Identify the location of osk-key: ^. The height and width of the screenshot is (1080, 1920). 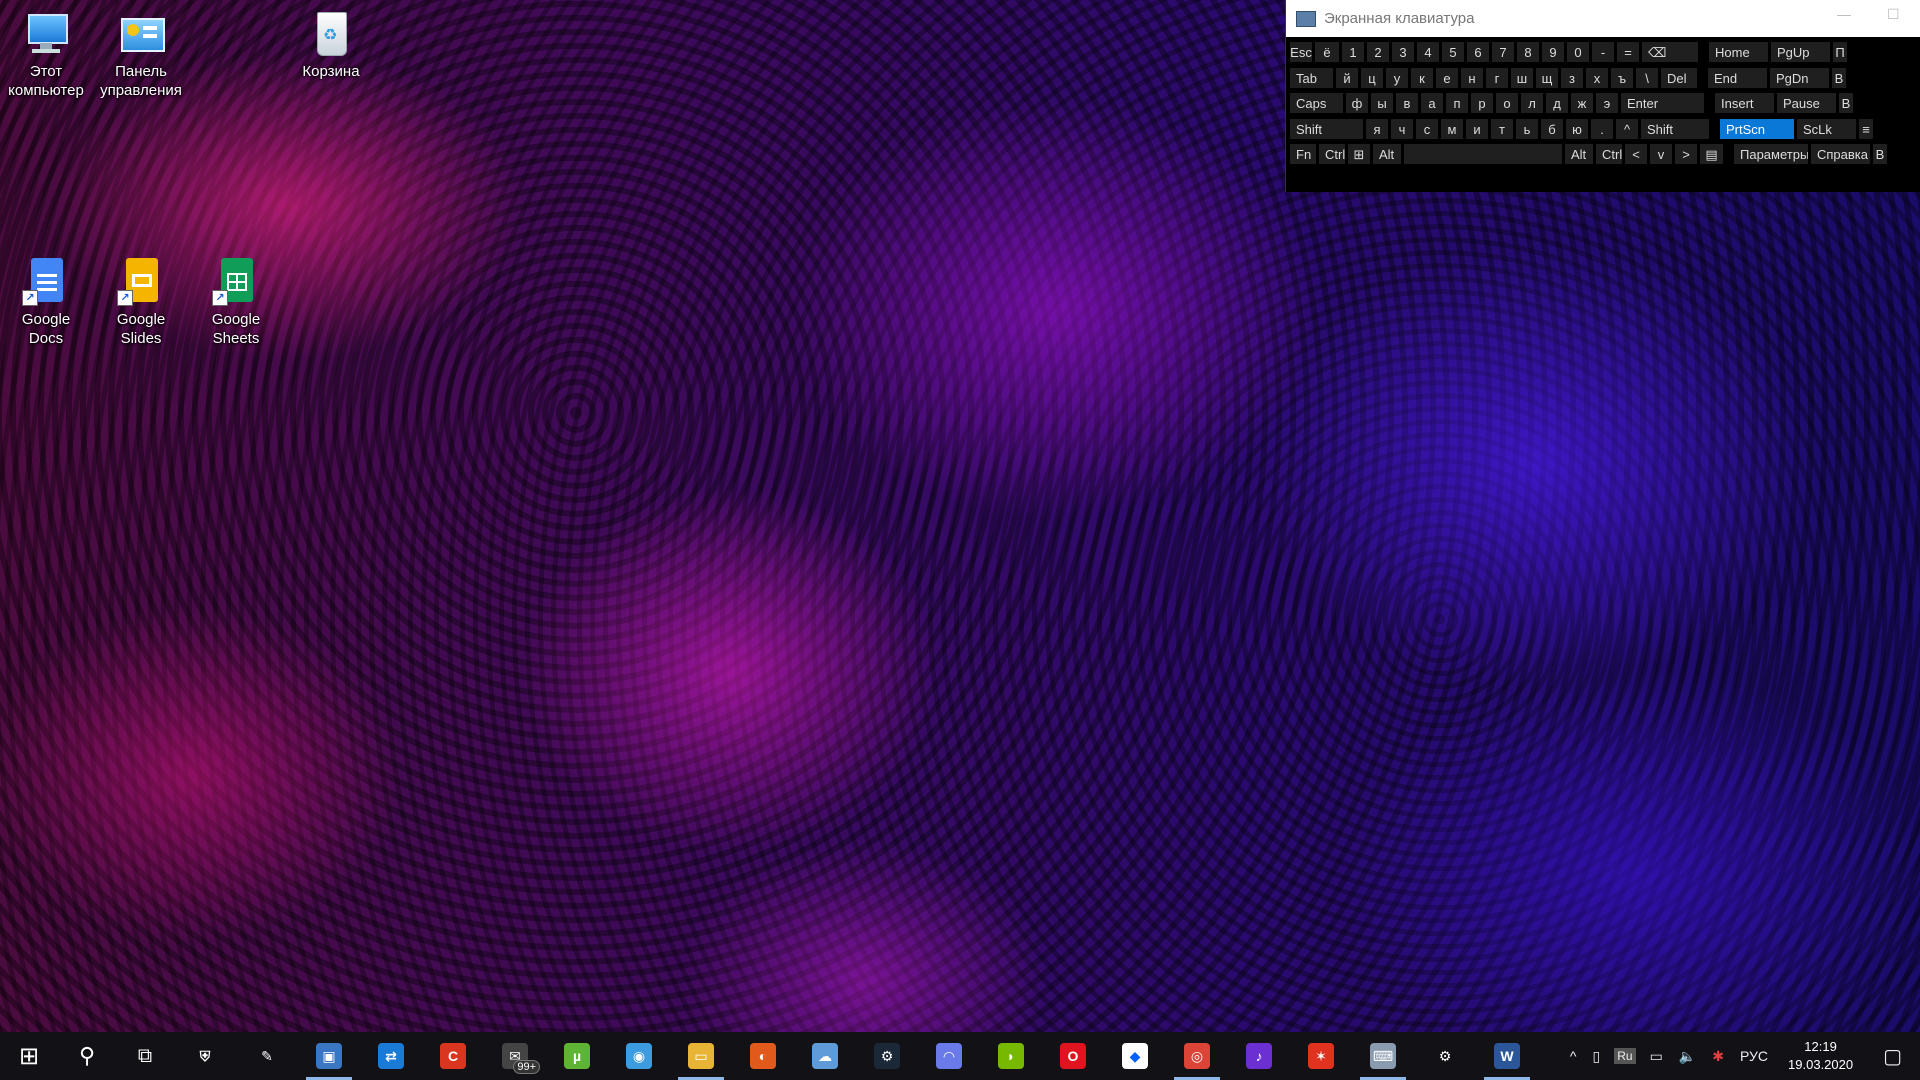
(1627, 128).